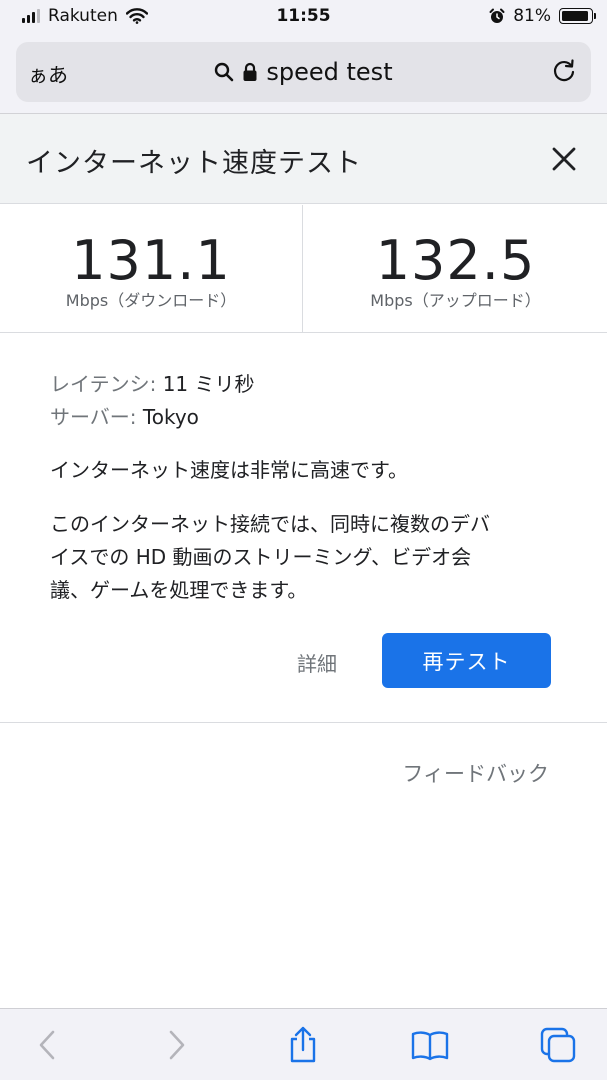  Describe the element at coordinates (179, 590) in the screenshot. I see `description-line: 議、ゲームを処理できます。` at that location.